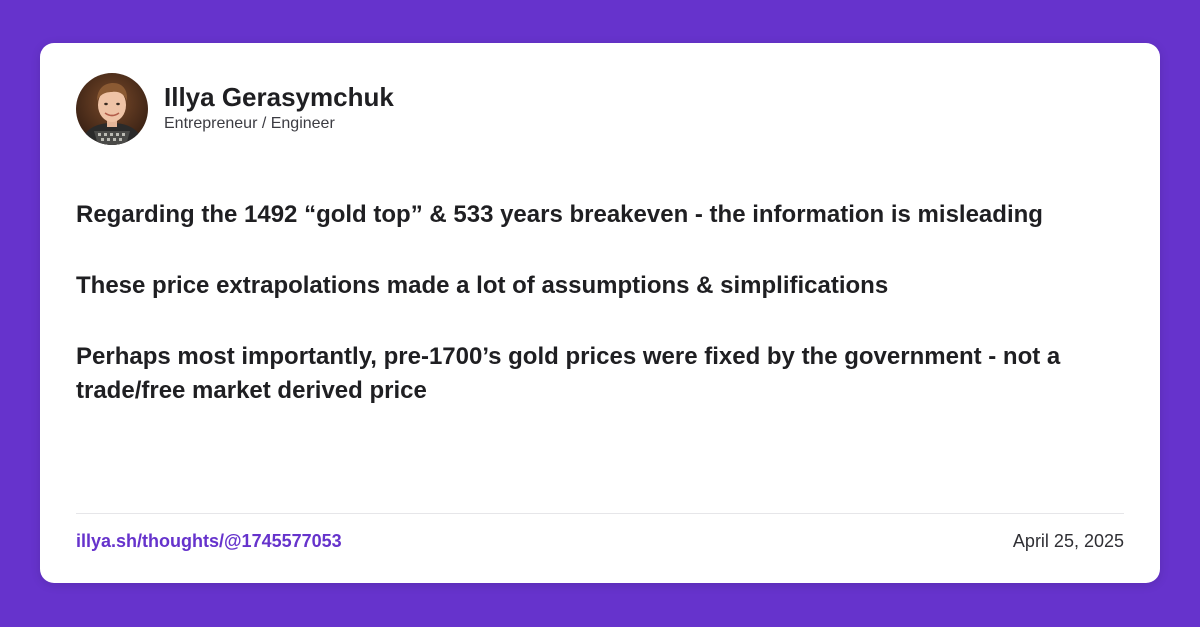 The height and width of the screenshot is (627, 1200). I want to click on profile-photo-icon, so click(112, 109).